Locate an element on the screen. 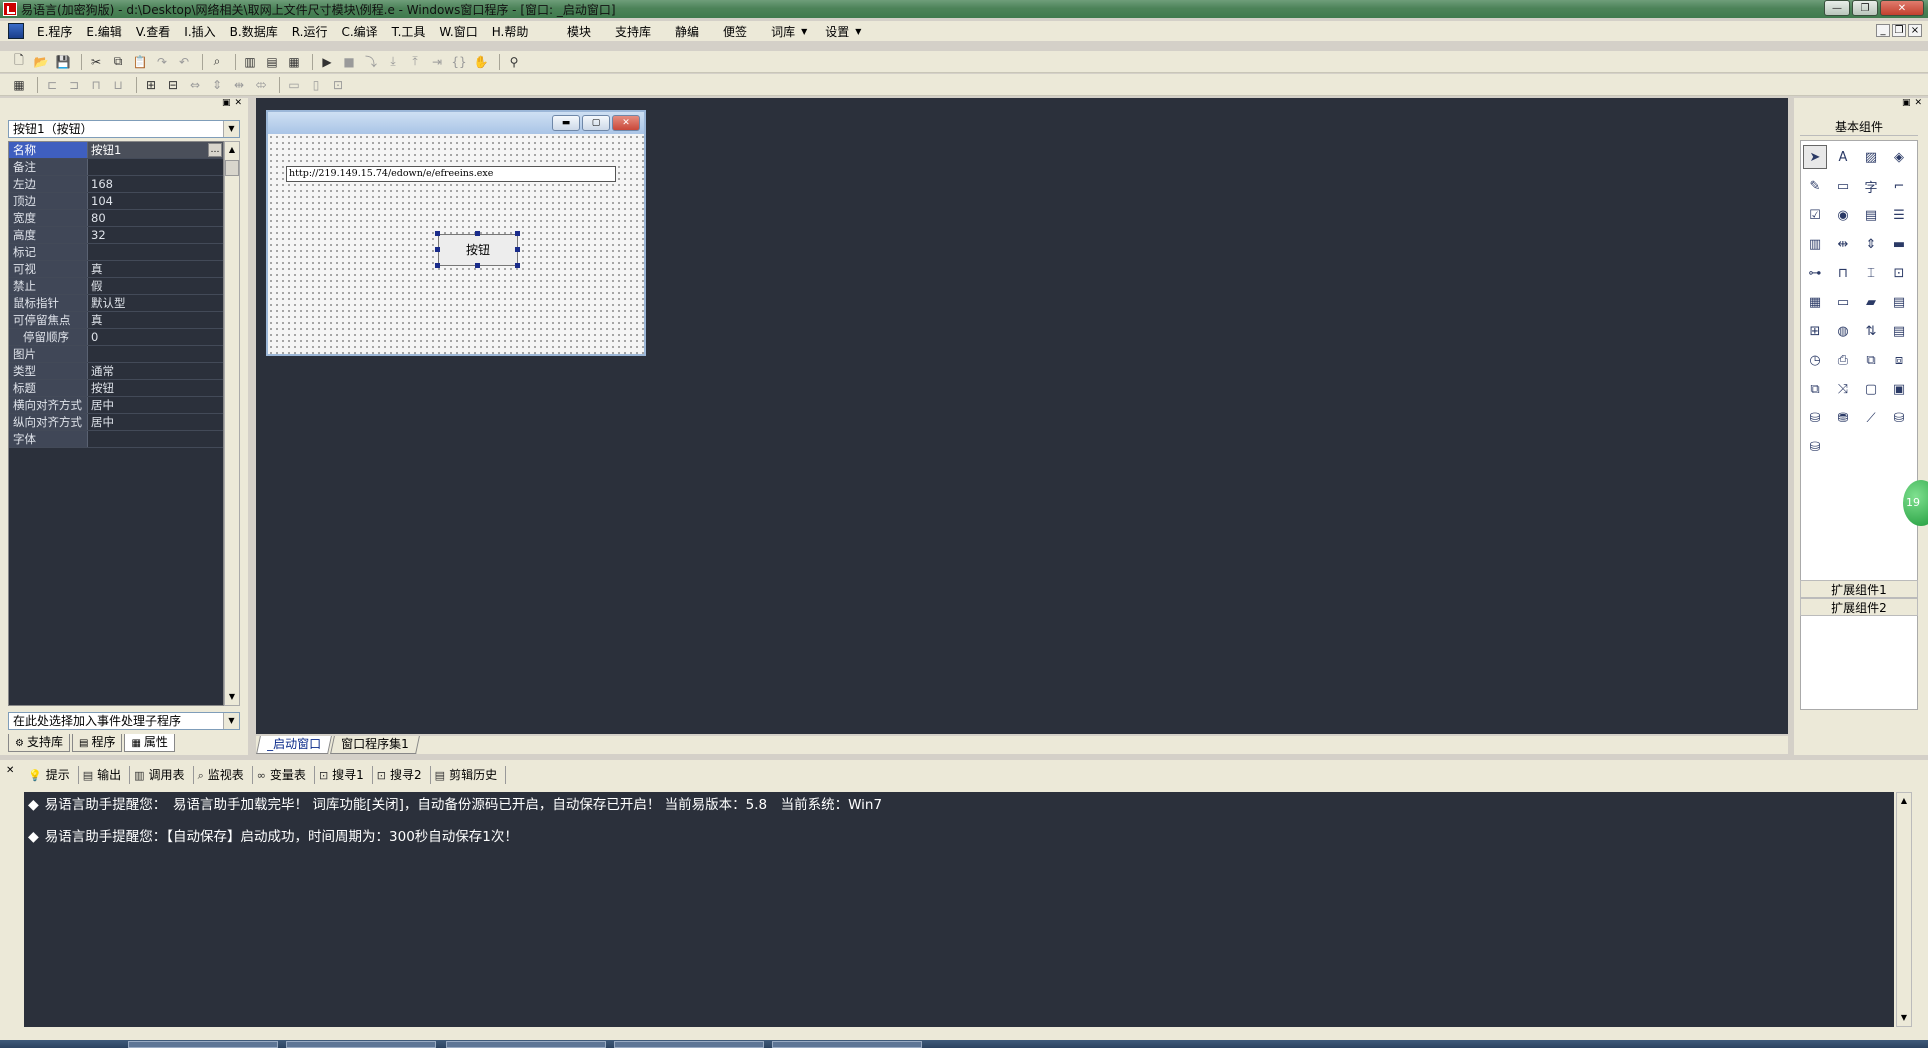 This screenshot has width=1928, height=1048. find-icon: ⌕ is located at coordinates (217, 62).